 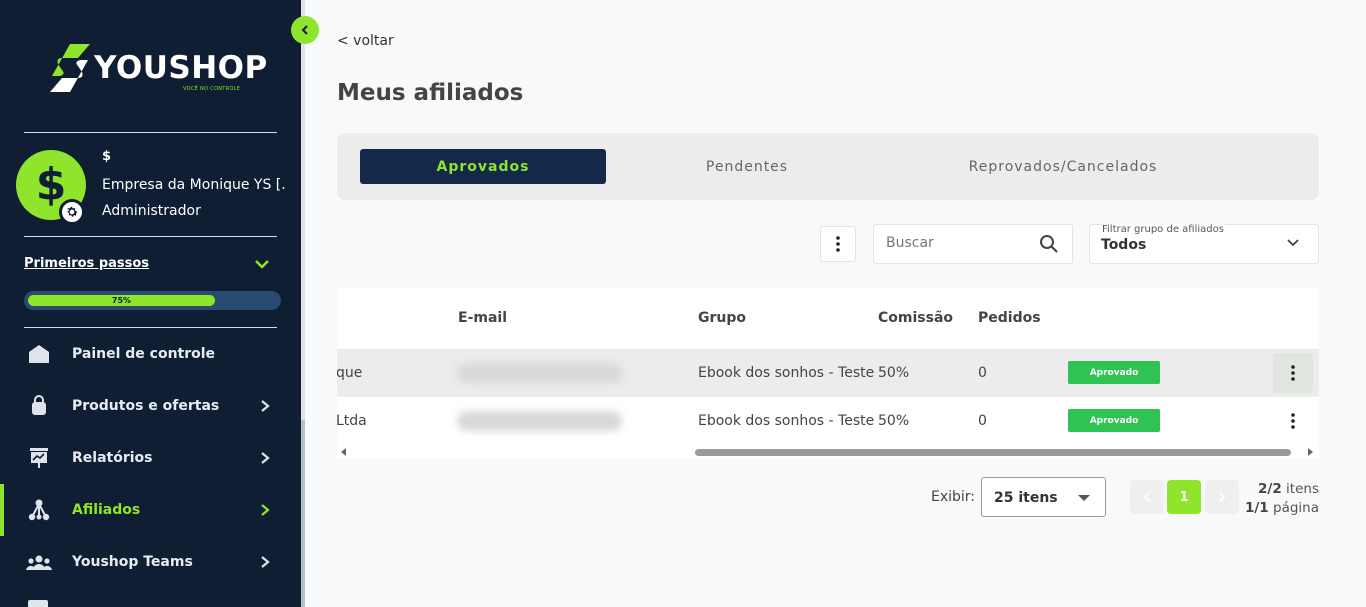 What do you see at coordinates (365, 41) in the screenshot?
I see `back-link: < voltar` at bounding box center [365, 41].